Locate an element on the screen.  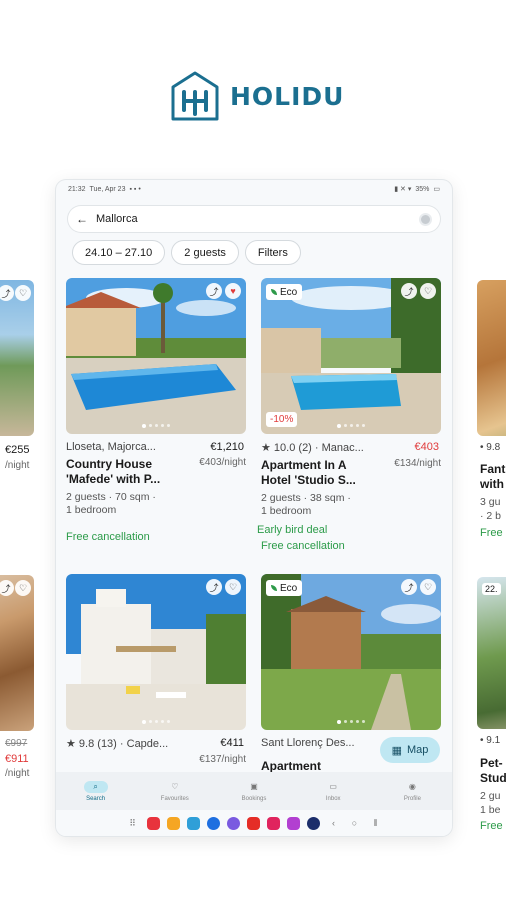
peek-rating: • 9.8 is located at coordinates (490, 447).